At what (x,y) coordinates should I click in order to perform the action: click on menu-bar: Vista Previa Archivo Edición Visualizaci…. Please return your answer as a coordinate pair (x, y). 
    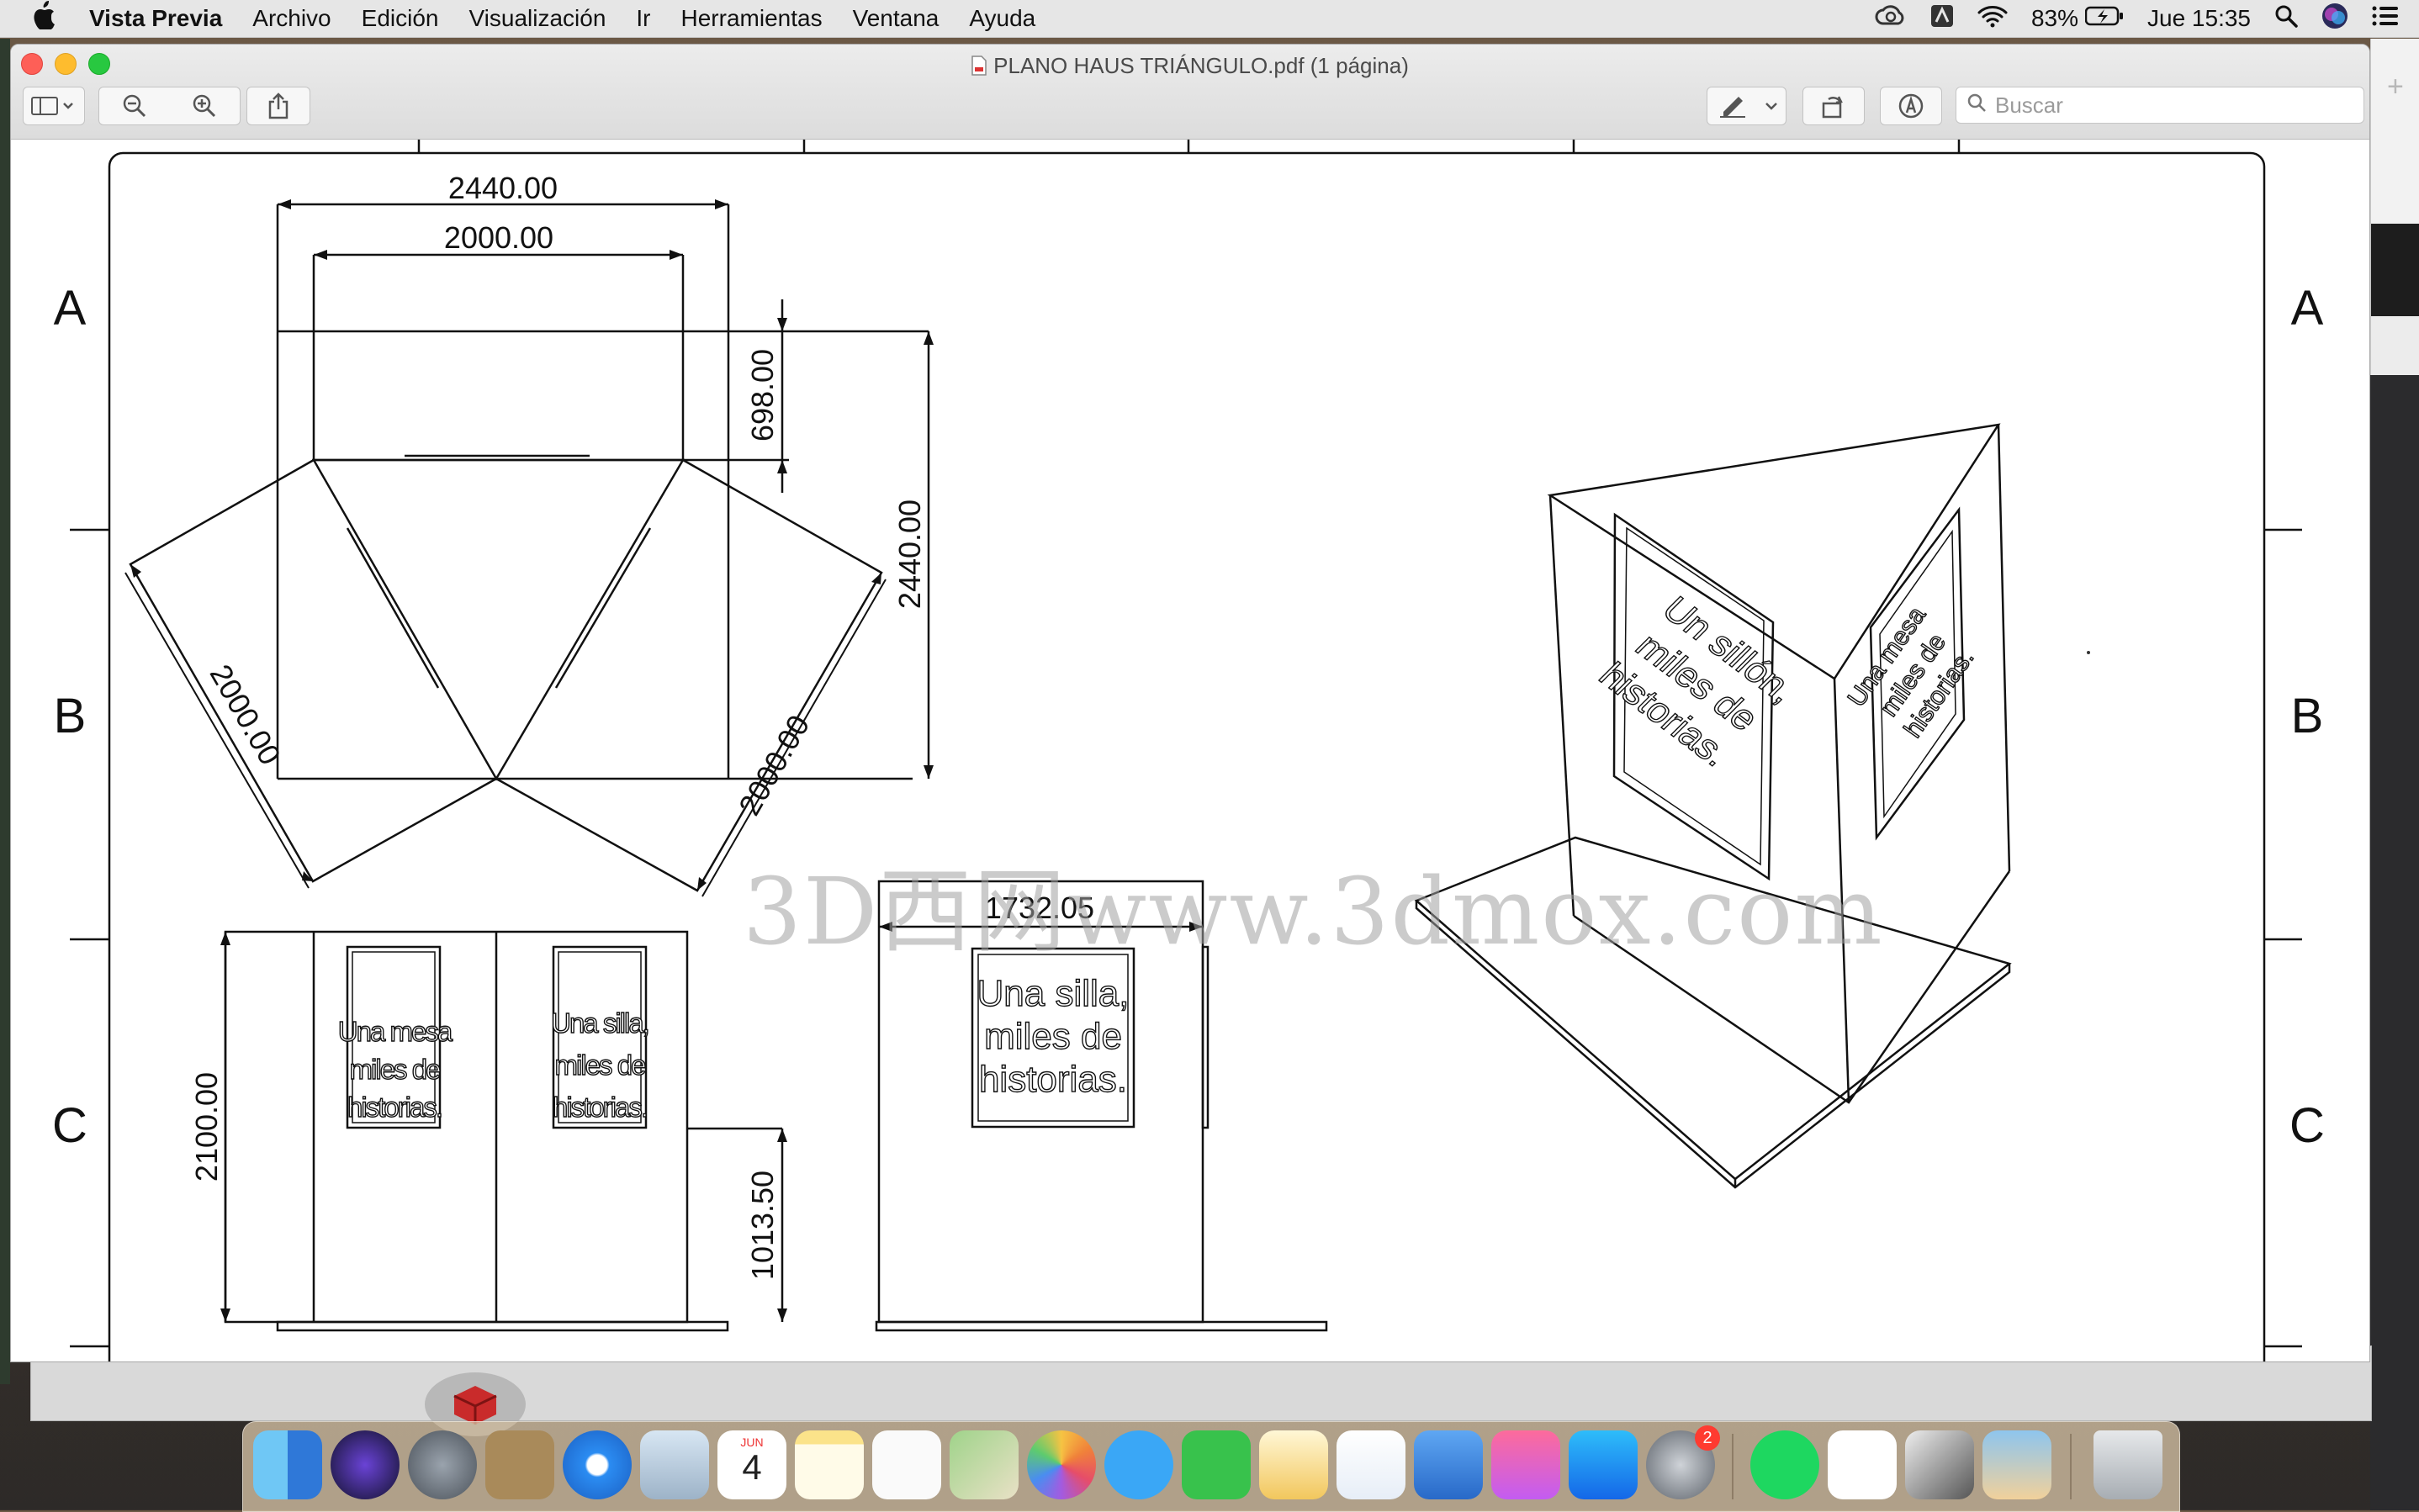
    Looking at the image, I should click on (1209, 19).